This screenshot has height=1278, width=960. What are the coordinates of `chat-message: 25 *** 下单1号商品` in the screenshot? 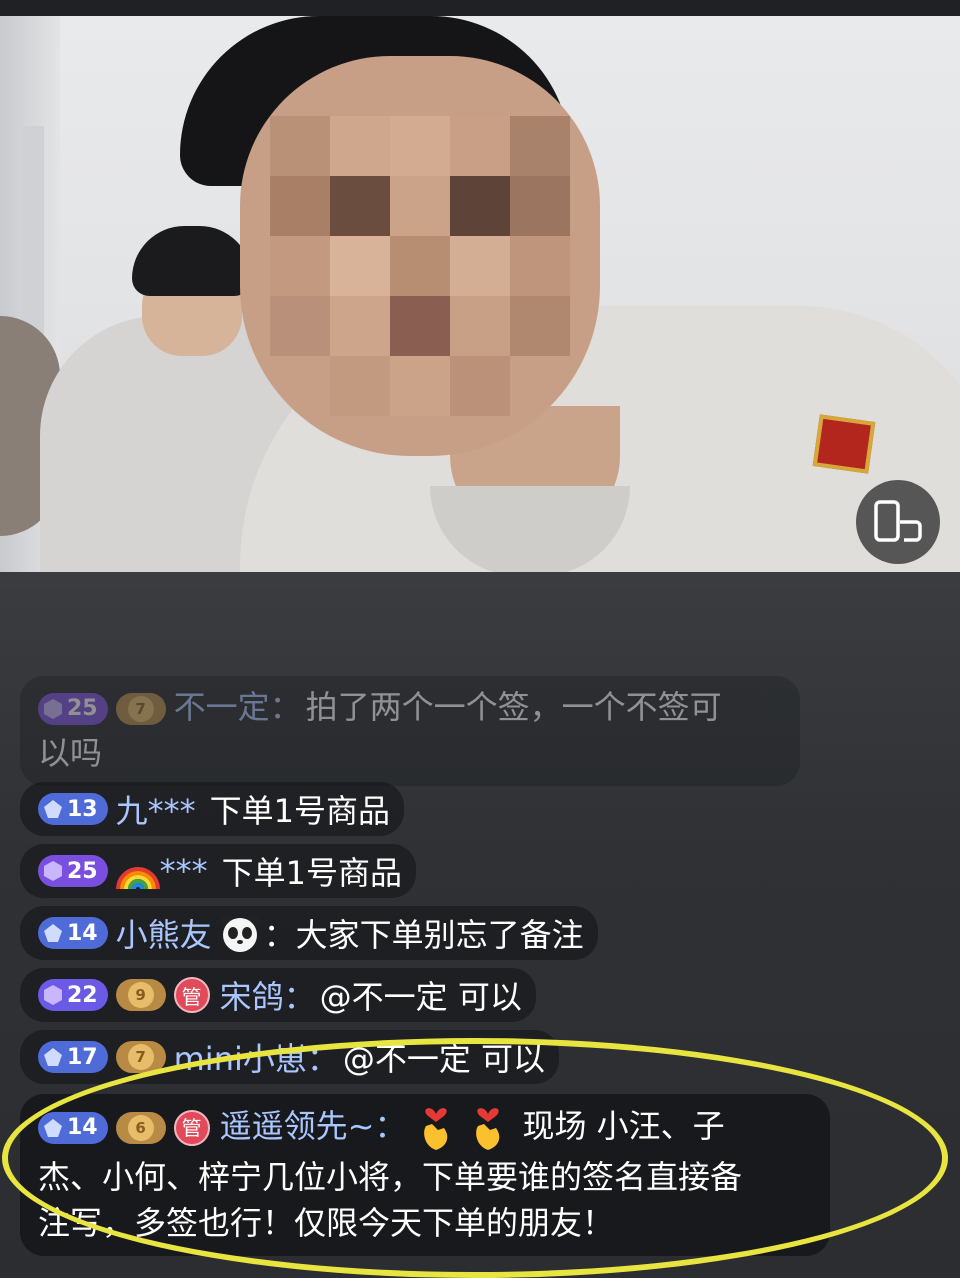 It's located at (218, 871).